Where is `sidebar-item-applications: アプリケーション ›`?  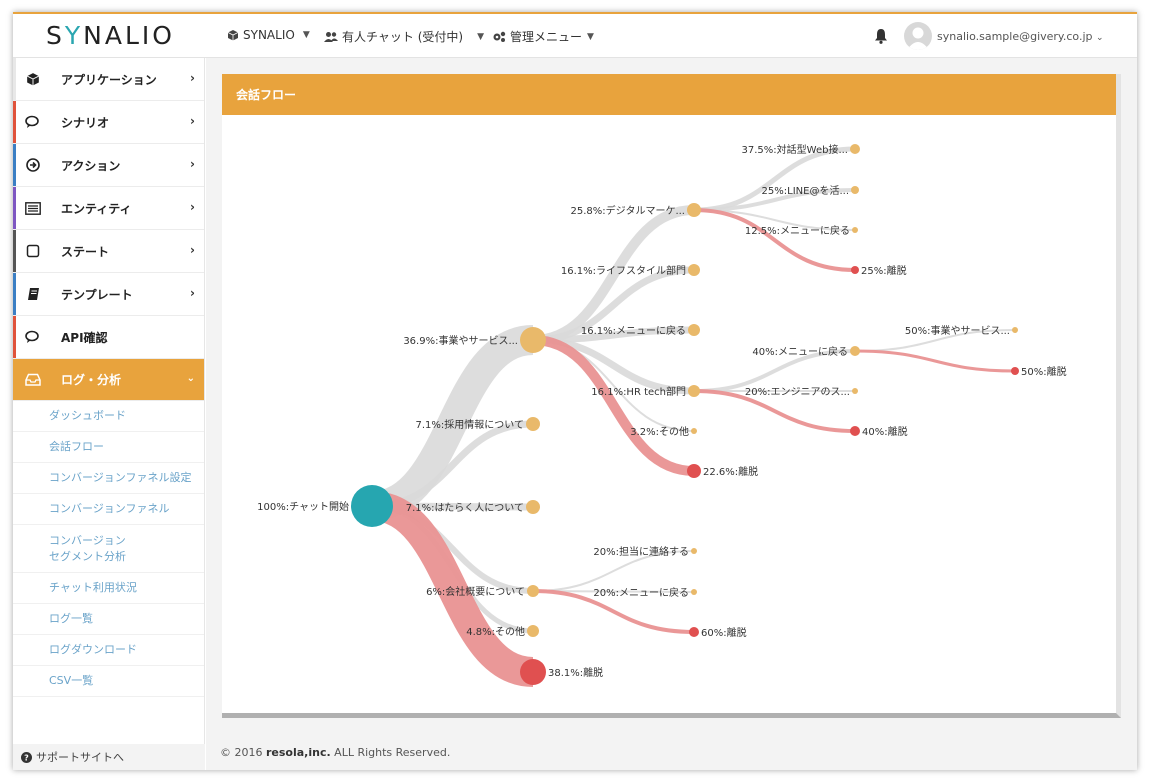
sidebar-item-applications: アプリケーション › is located at coordinates (108, 79).